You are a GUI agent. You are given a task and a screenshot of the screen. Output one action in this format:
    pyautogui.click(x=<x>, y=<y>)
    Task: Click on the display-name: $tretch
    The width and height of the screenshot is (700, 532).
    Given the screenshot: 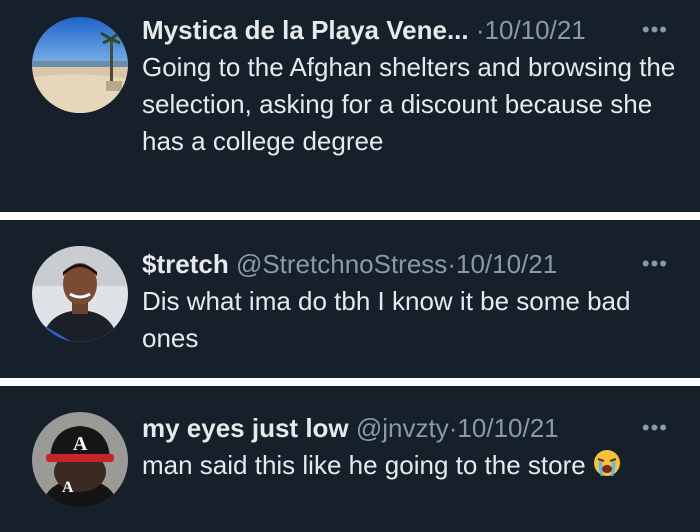 What is the action you would take?
    pyautogui.click(x=185, y=264)
    